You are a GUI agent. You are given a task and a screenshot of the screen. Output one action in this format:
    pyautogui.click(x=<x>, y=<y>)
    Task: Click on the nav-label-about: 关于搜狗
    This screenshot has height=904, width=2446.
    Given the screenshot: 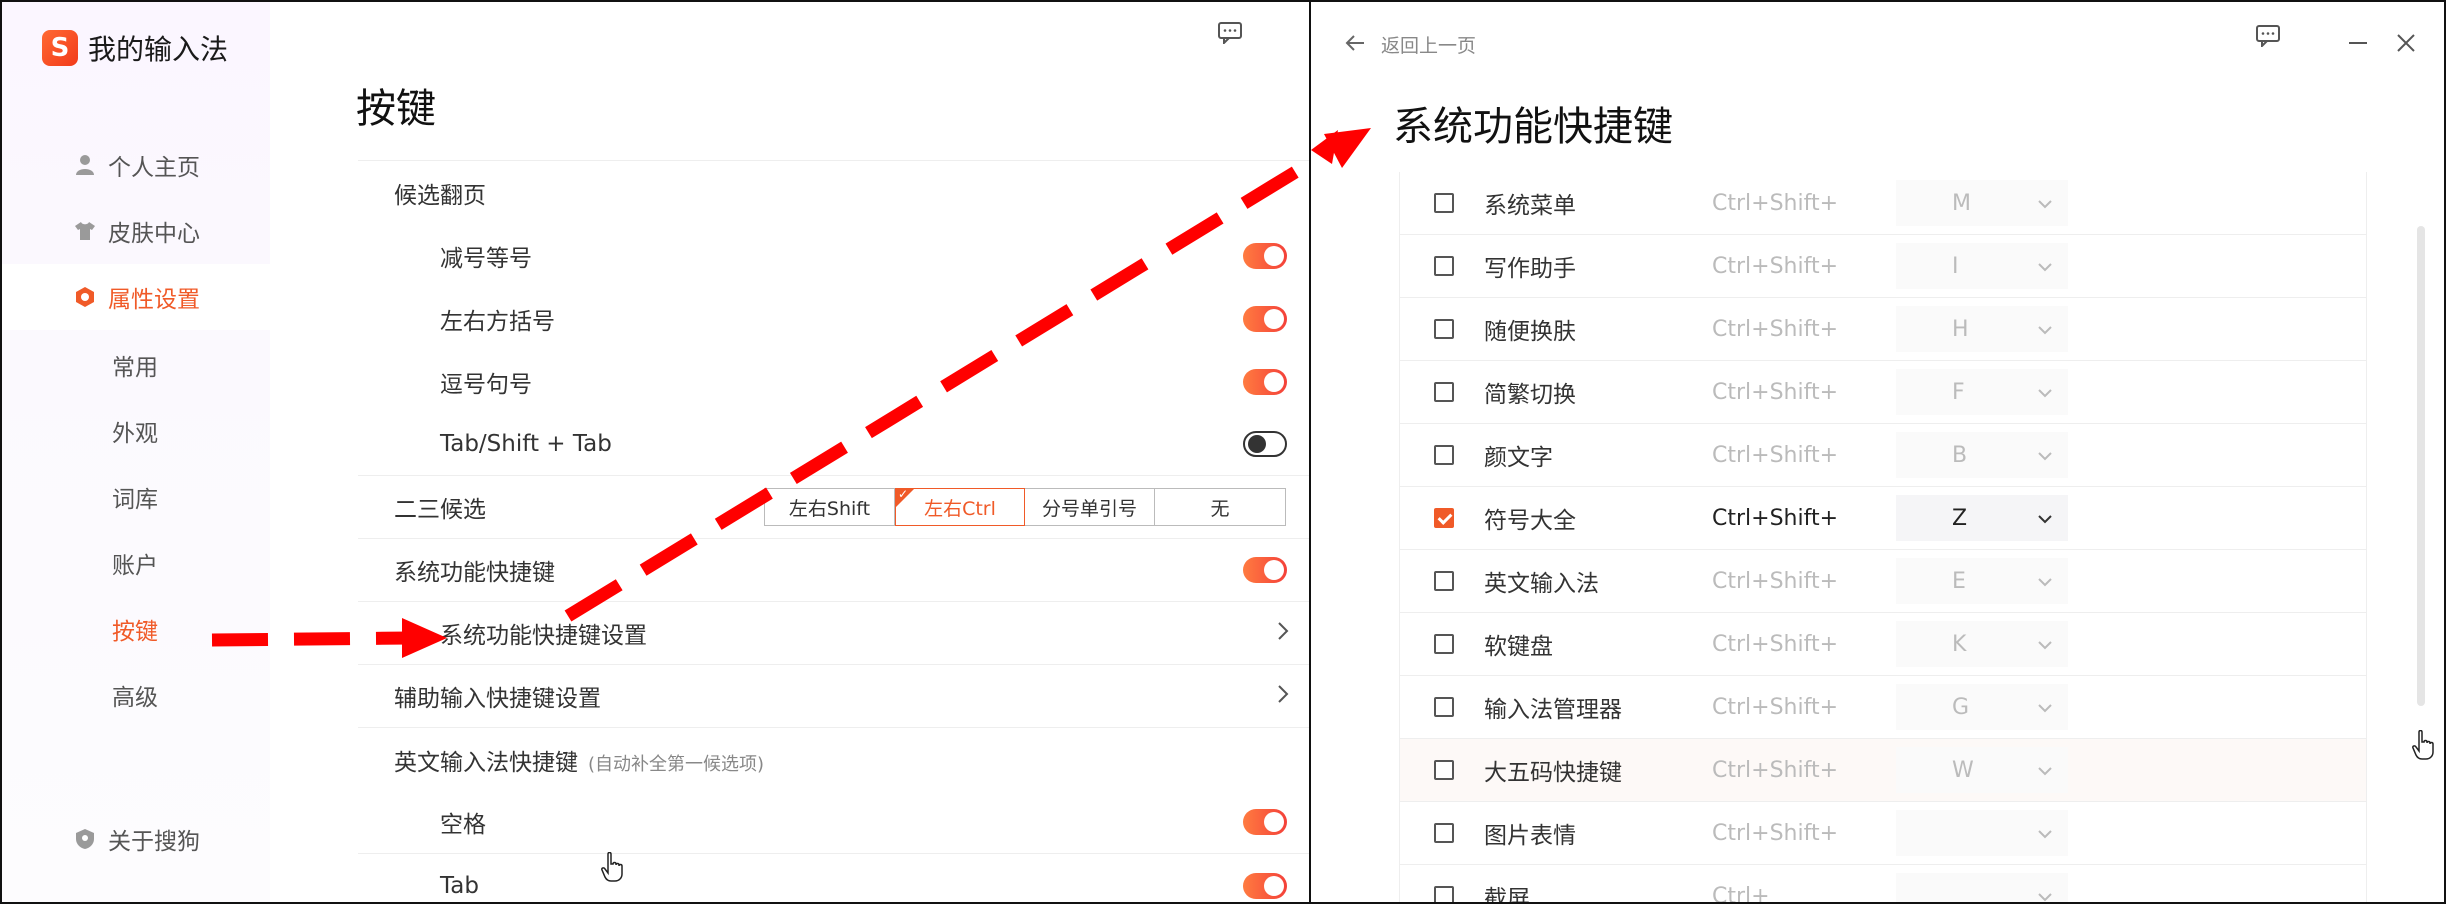 What is the action you would take?
    pyautogui.click(x=154, y=842)
    